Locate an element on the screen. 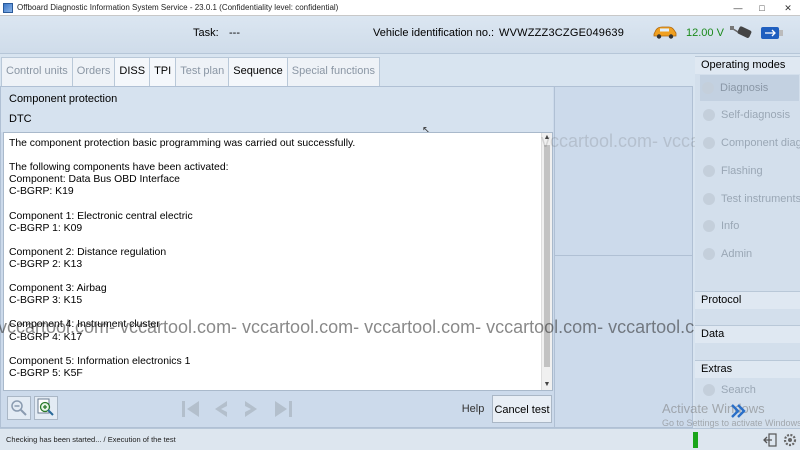  previous-icon is located at coordinates (221, 409).